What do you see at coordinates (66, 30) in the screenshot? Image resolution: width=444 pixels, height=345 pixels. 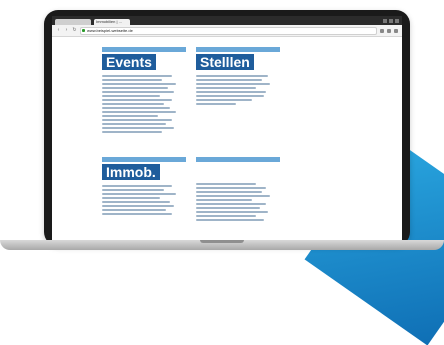 I see `forward-arrow-icon: ›` at bounding box center [66, 30].